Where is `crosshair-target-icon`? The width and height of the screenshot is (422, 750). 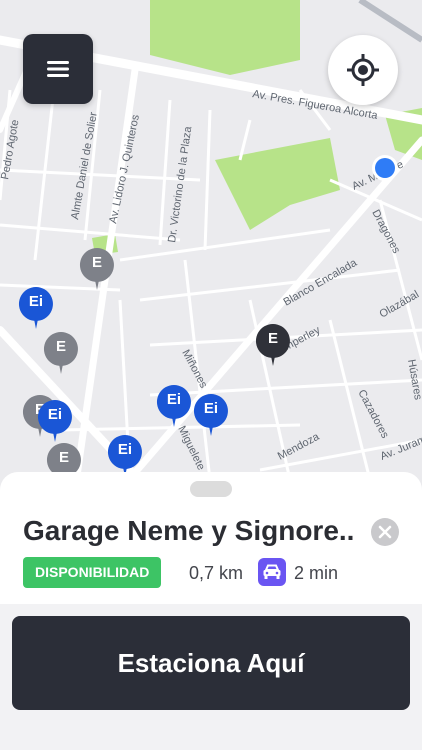
crosshair-target-icon is located at coordinates (363, 70).